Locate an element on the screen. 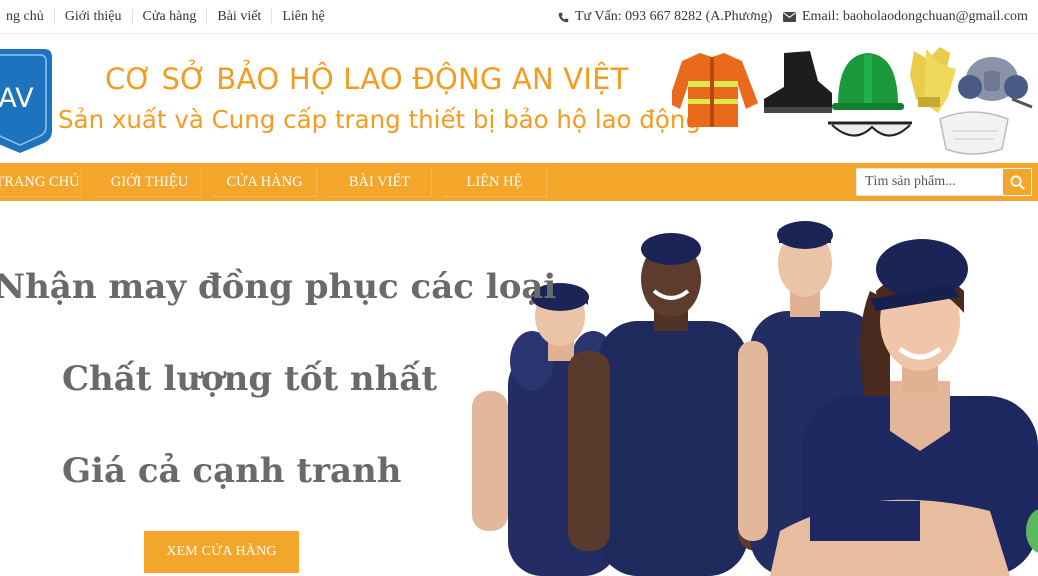 The width and height of the screenshot is (1038, 576). top-nav-posts: Bài viết is located at coordinates (240, 16).